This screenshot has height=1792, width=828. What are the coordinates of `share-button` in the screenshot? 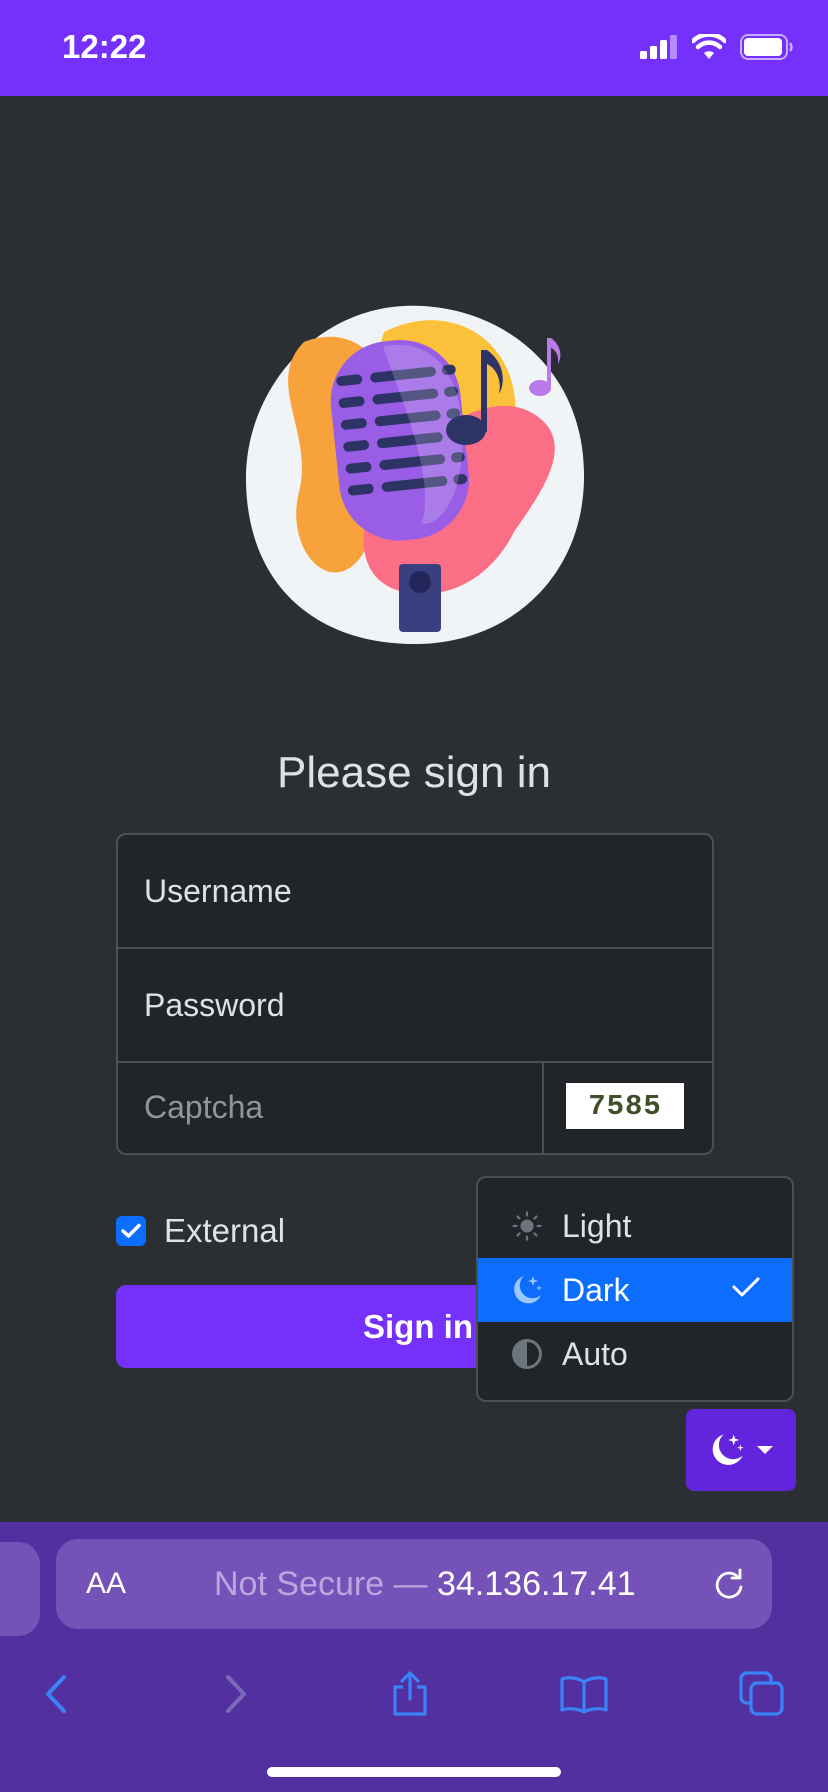 It's located at (410, 1694).